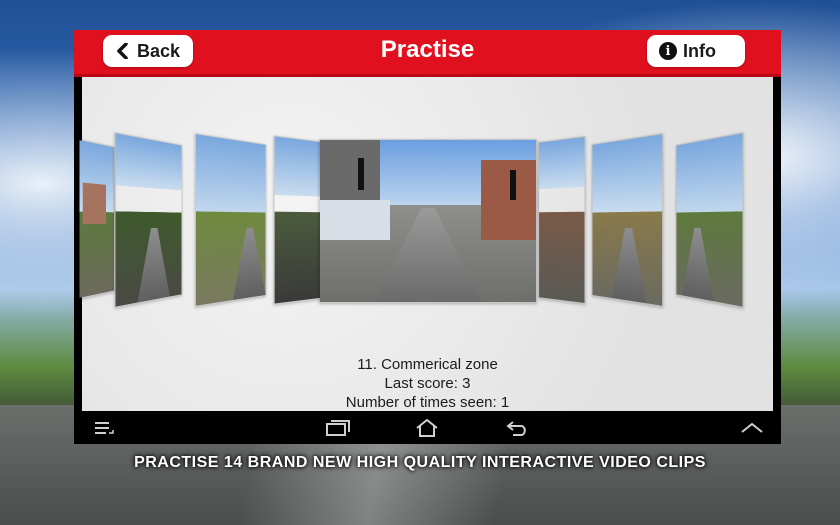 The height and width of the screenshot is (525, 840). I want to click on info-button: i Info, so click(696, 51).